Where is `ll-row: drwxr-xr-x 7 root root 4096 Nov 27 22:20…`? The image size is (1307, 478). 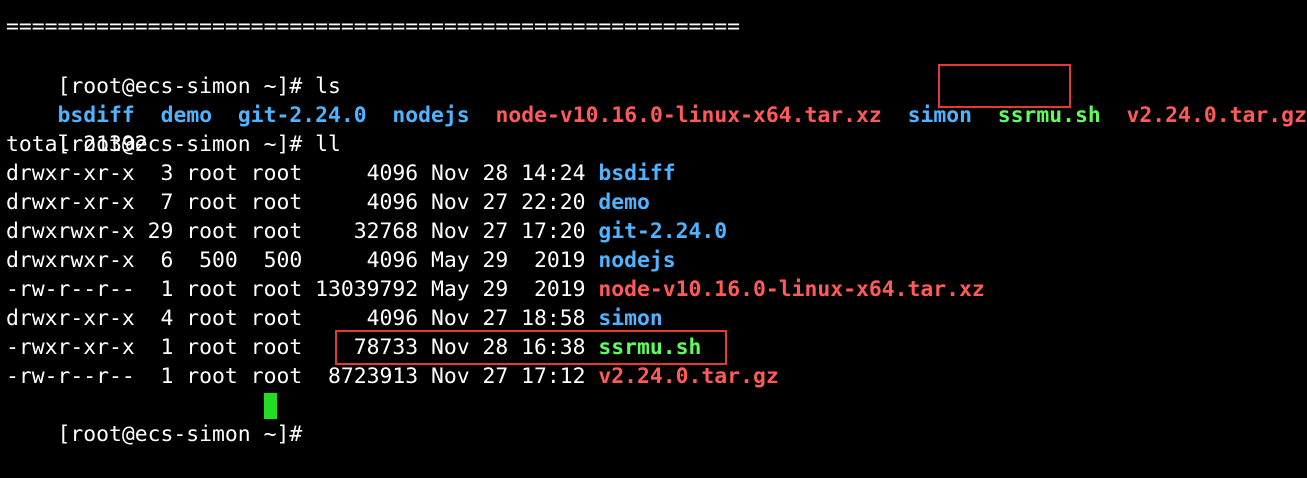 ll-row: drwxr-xr-x 7 root root 4096 Nov 27 22:20… is located at coordinates (328, 202).